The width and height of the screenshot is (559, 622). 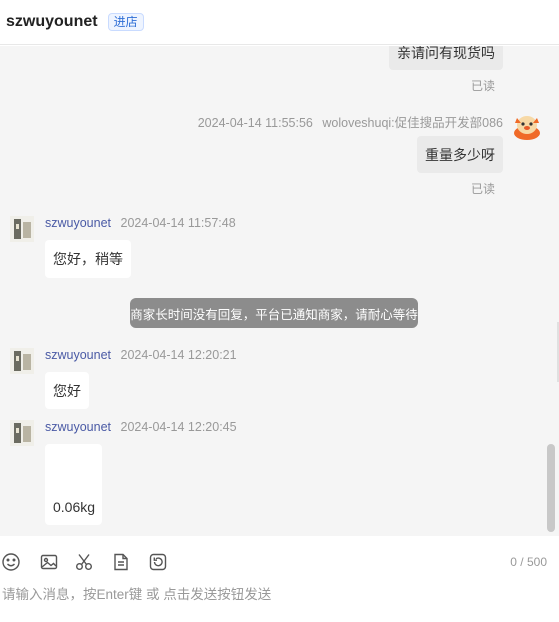 I want to click on scissors-icon, so click(x=84, y=562).